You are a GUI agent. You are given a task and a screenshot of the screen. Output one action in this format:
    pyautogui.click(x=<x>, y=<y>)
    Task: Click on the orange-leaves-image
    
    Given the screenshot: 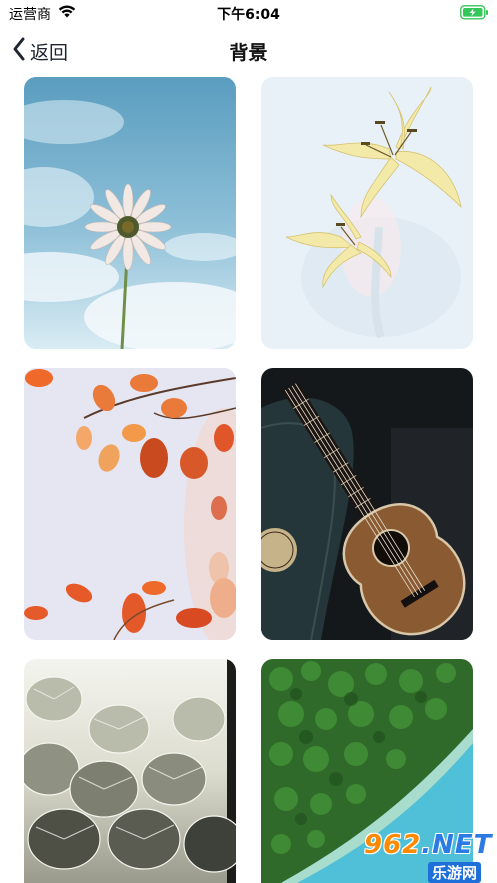 What is the action you would take?
    pyautogui.click(x=130, y=504)
    